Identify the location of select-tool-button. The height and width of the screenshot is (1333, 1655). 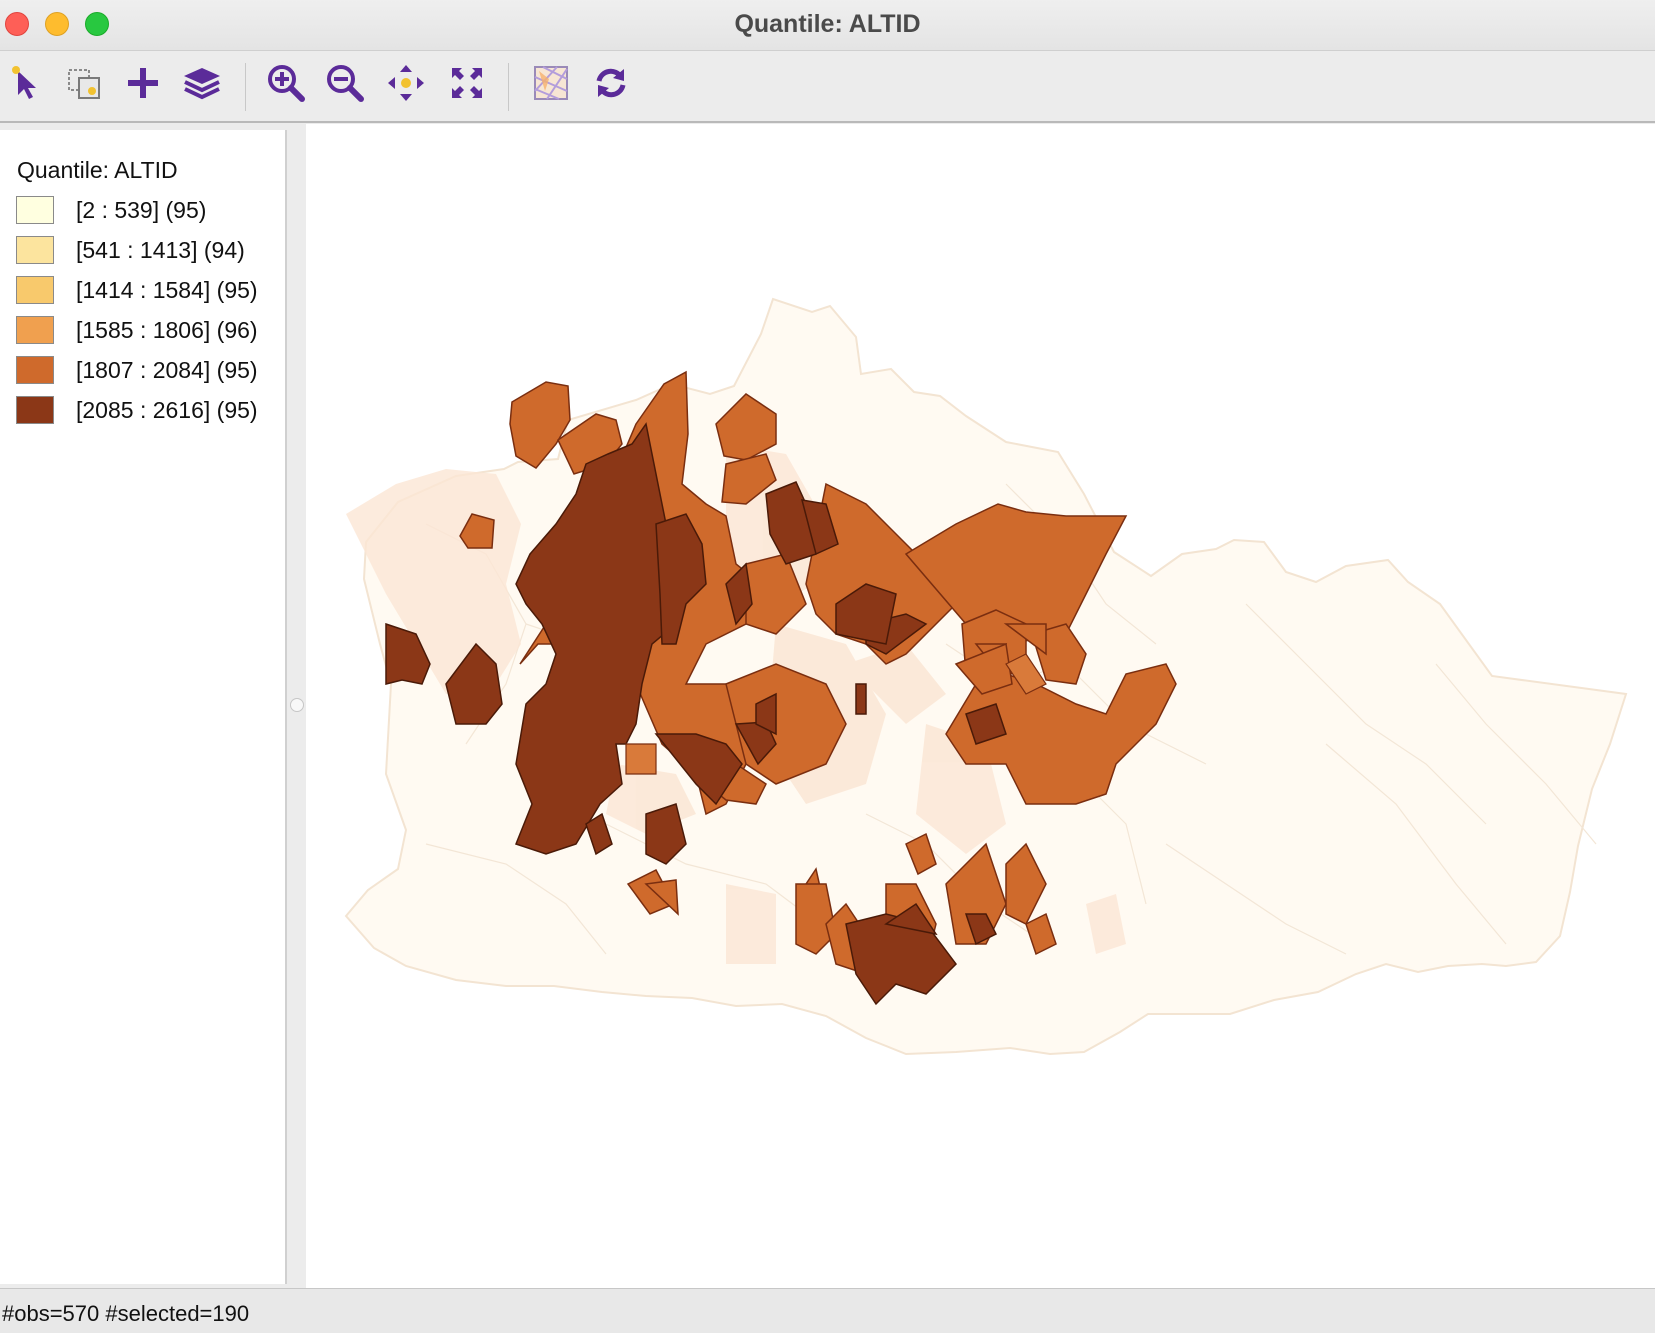
(26, 83).